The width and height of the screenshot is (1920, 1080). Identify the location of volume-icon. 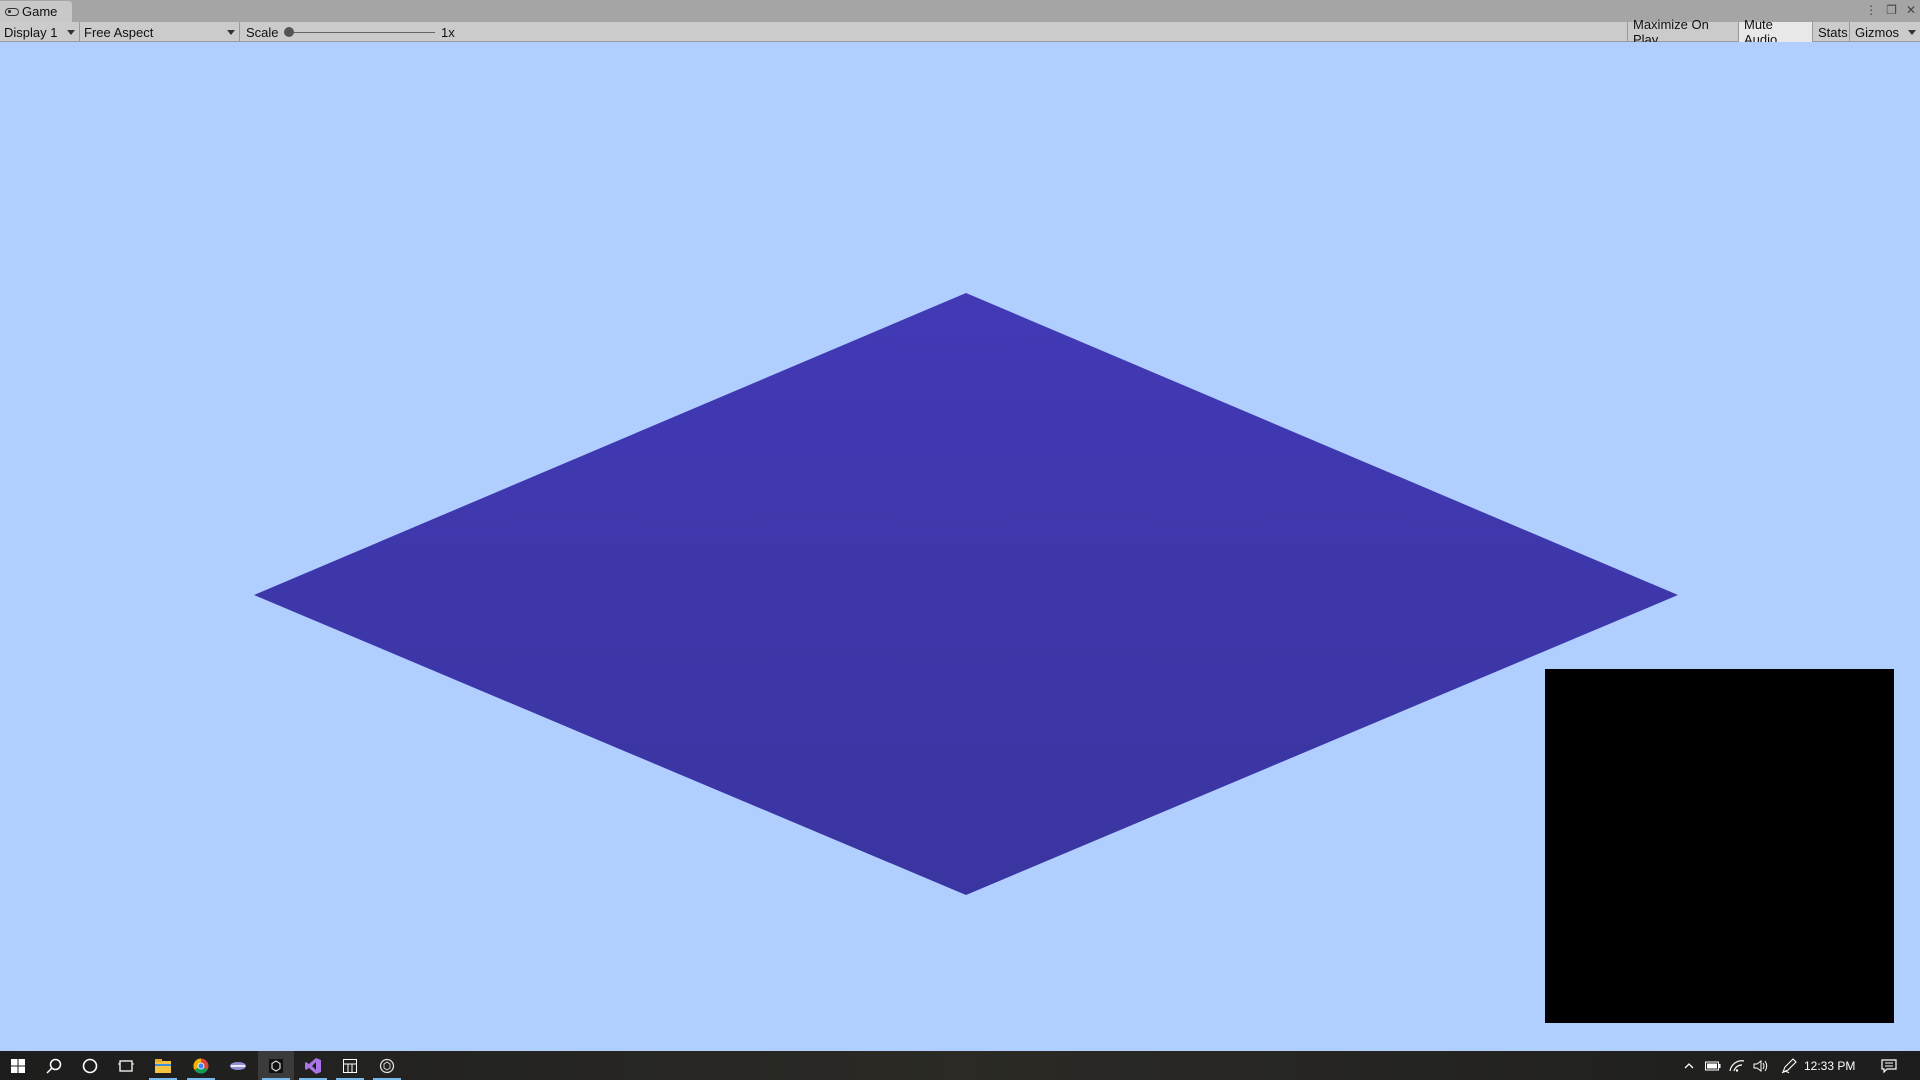
(1761, 1065).